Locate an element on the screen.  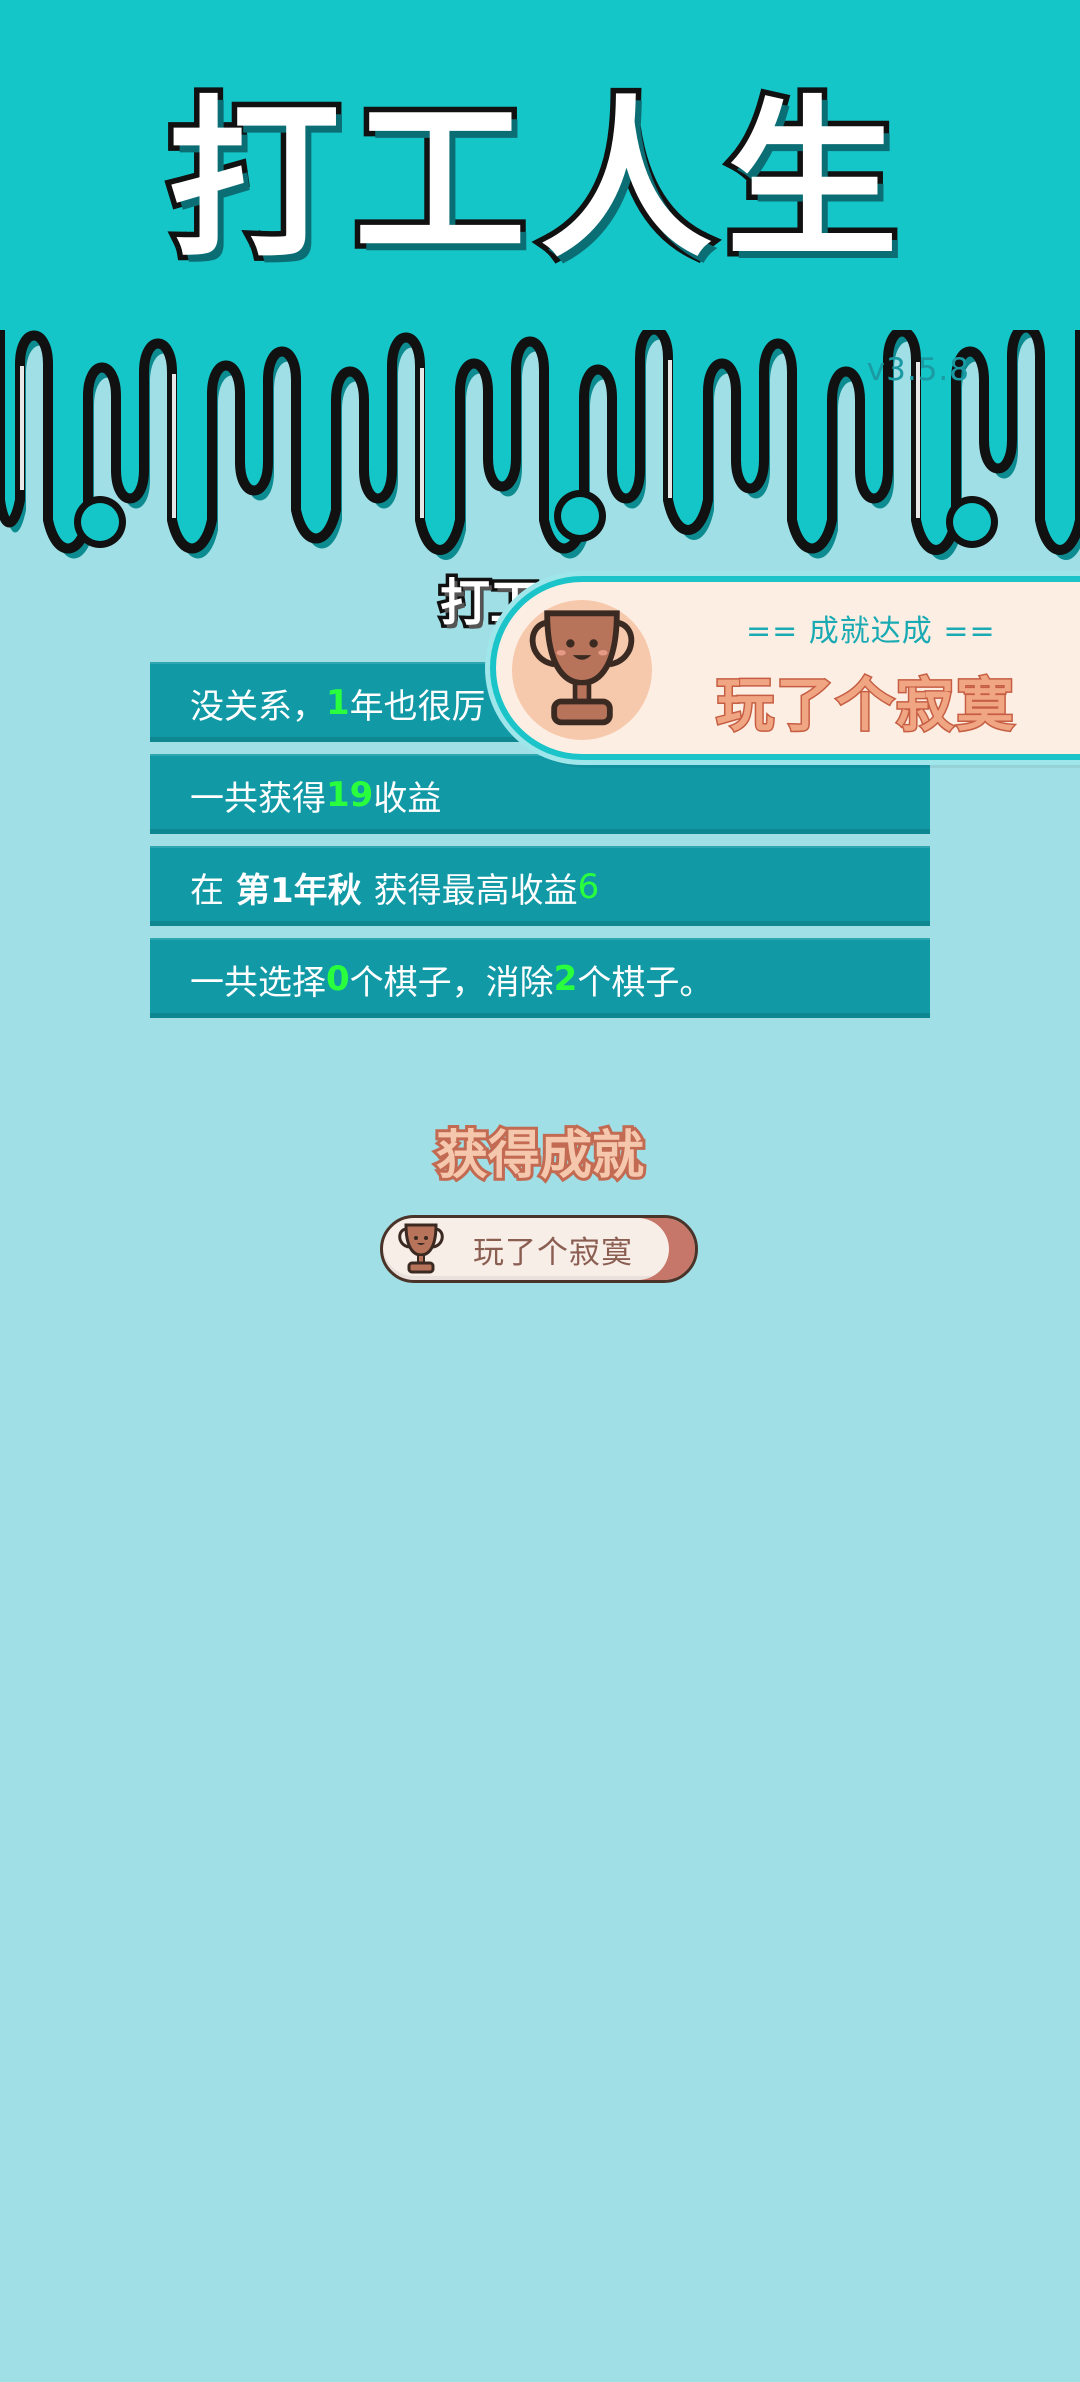
stat-text: 个棋子。 is located at coordinates (645, 982).